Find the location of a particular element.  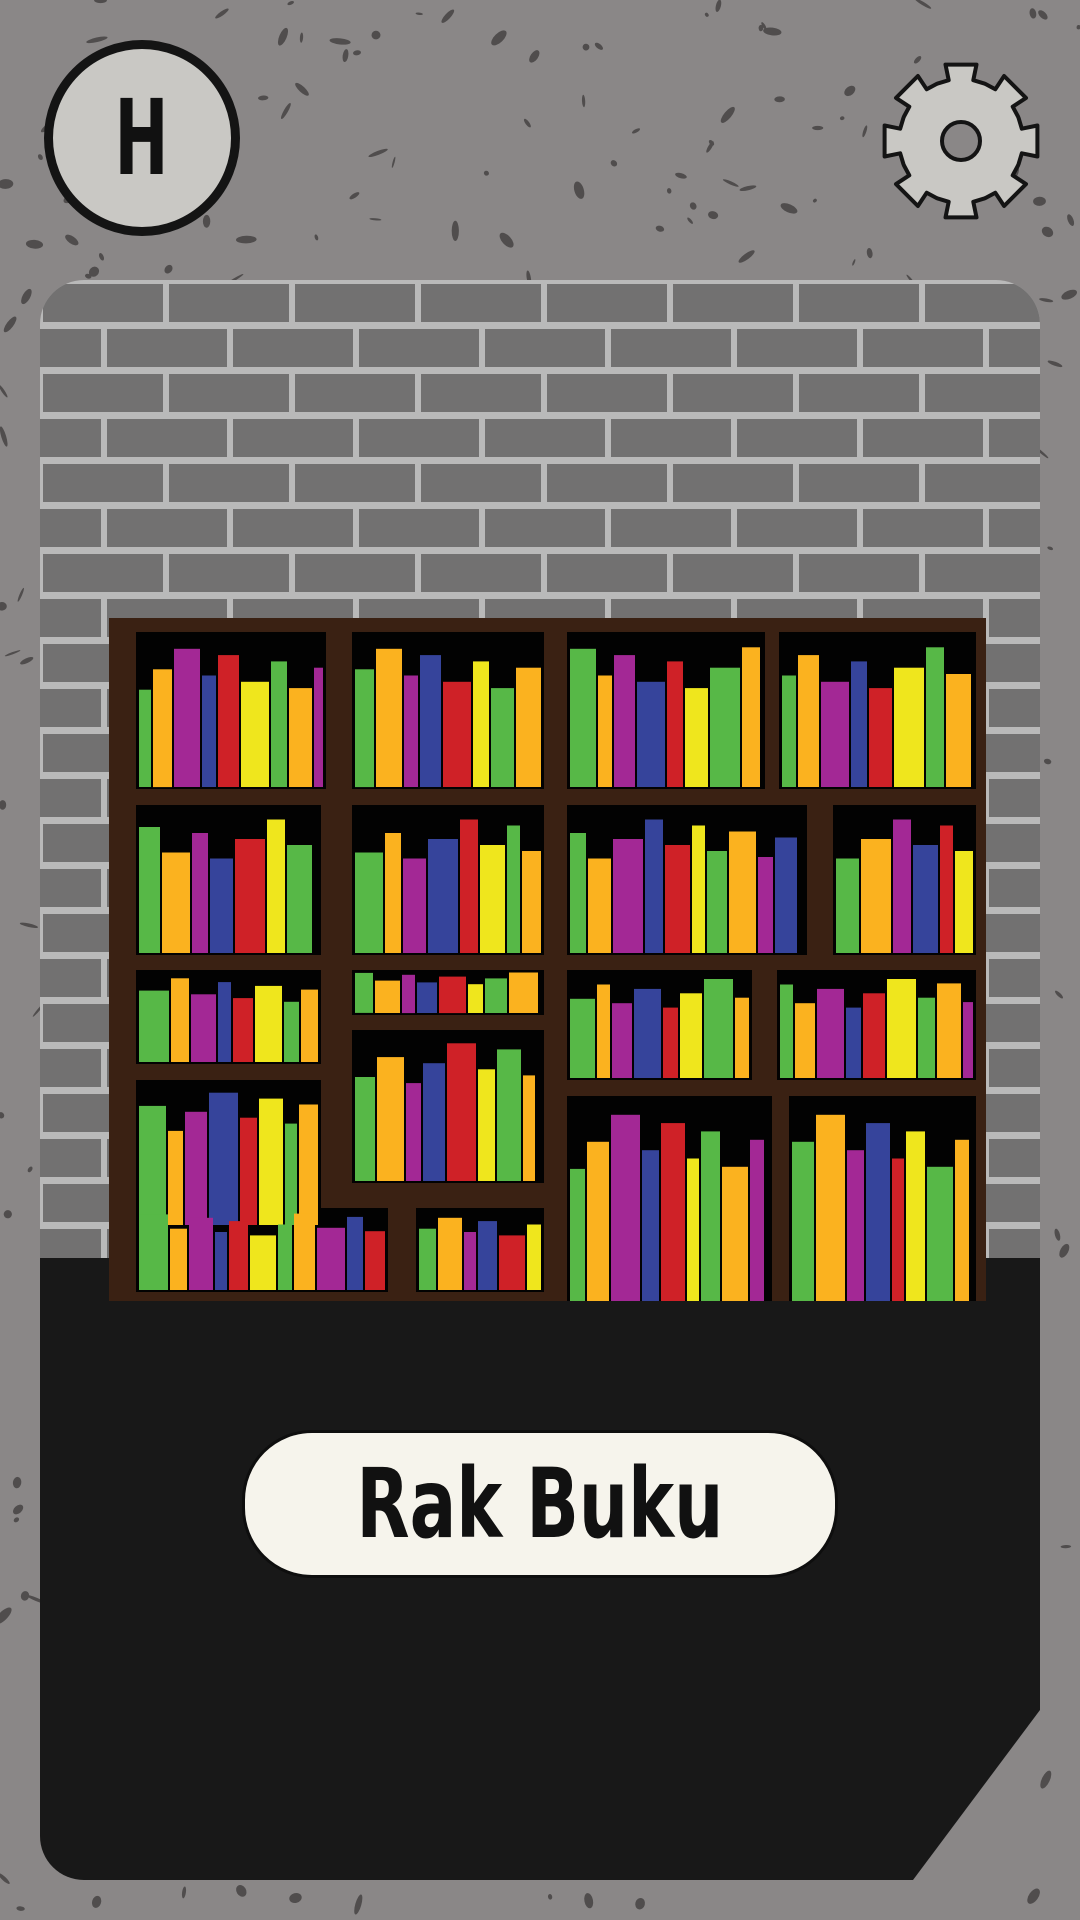

object-label-button: Rak Buku is located at coordinates (540, 1504).